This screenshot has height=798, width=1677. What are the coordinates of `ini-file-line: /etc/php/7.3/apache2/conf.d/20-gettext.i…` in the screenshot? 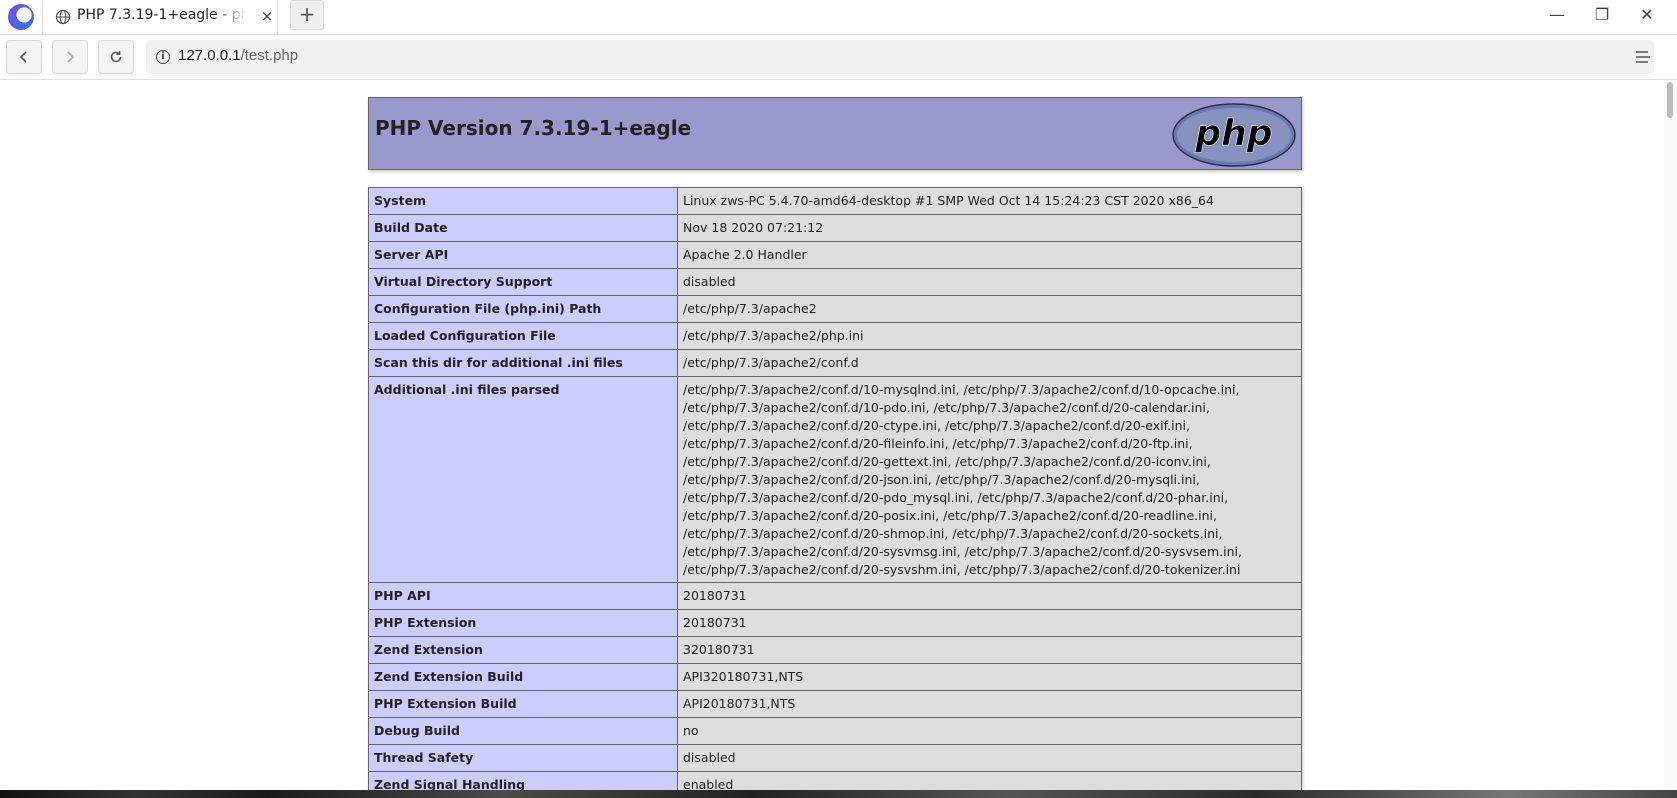 It's located at (947, 461).